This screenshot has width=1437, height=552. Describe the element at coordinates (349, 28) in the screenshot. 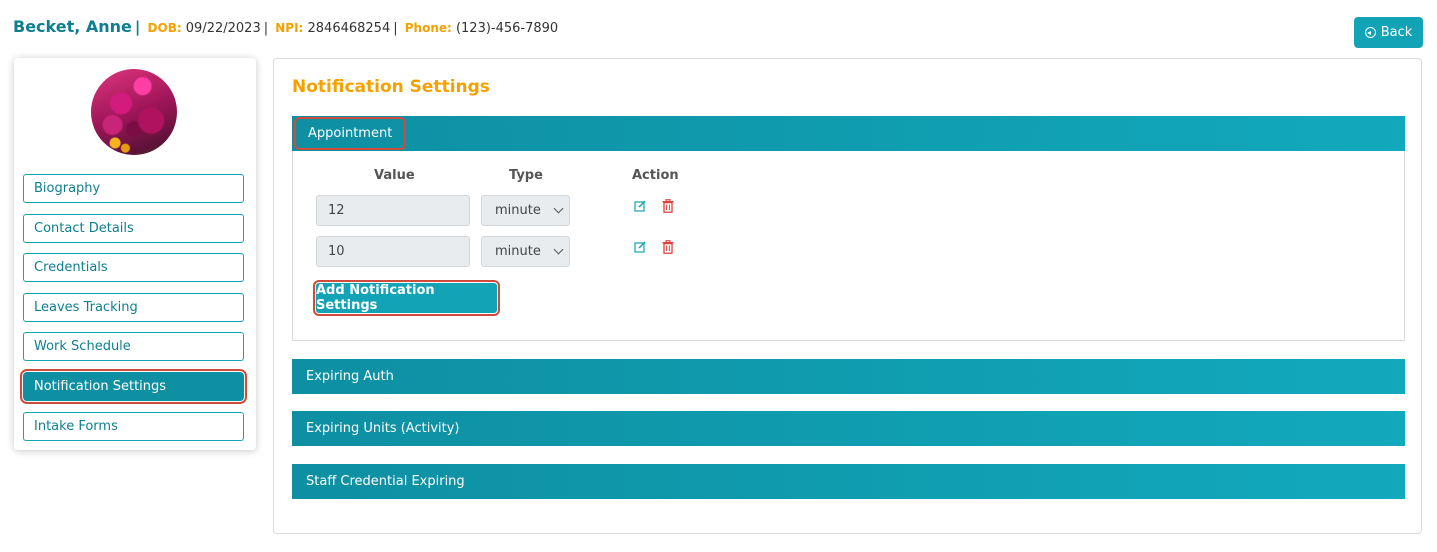

I see `npi-value: 2846468254` at that location.